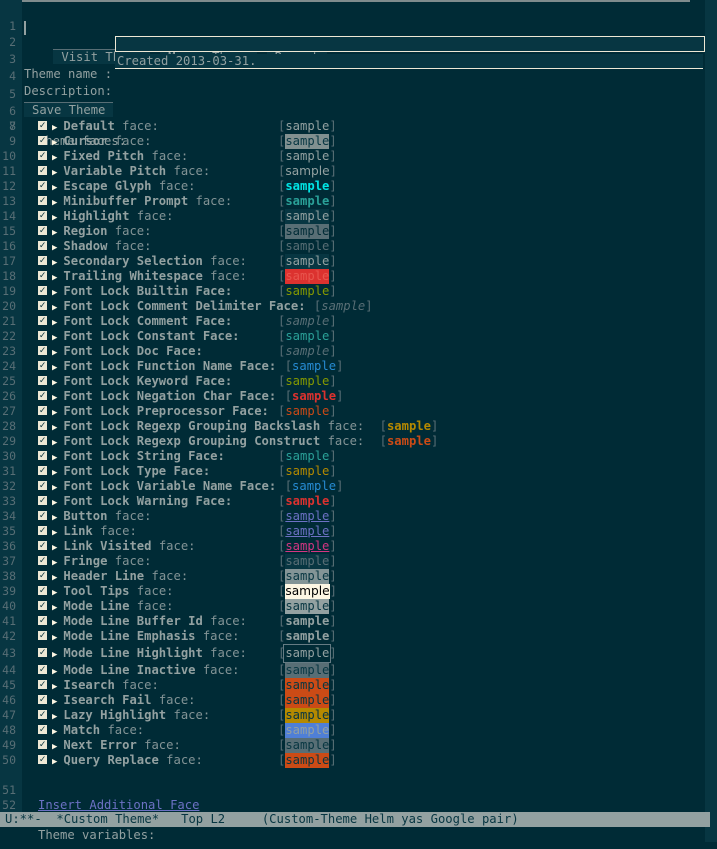 This screenshot has height=849, width=717. Describe the element at coordinates (187, 171) in the screenshot. I see `face-row: ✓ ▶ Variable Pitch face: [sample]` at that location.